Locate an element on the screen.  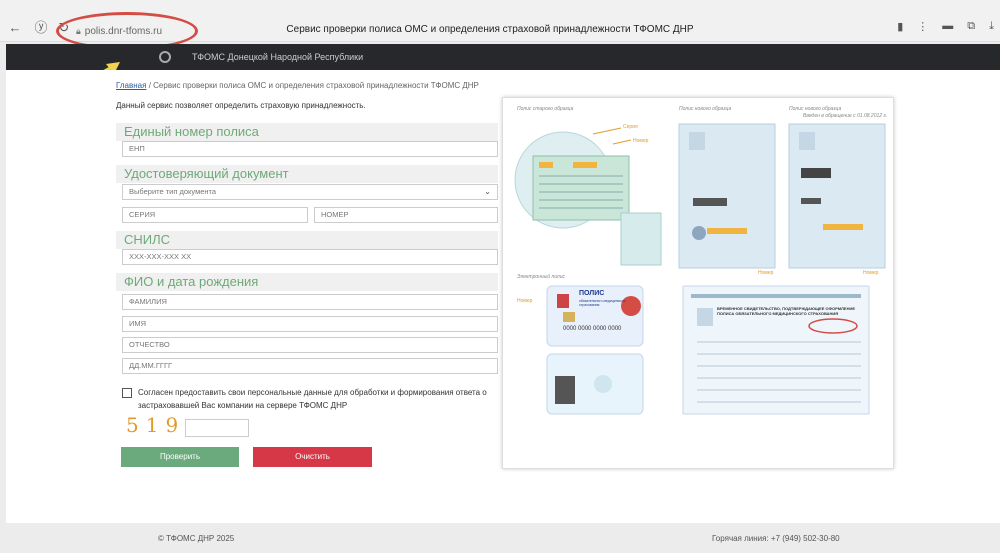
chevron-down-icon: ⌄ is located at coordinates (487, 191).